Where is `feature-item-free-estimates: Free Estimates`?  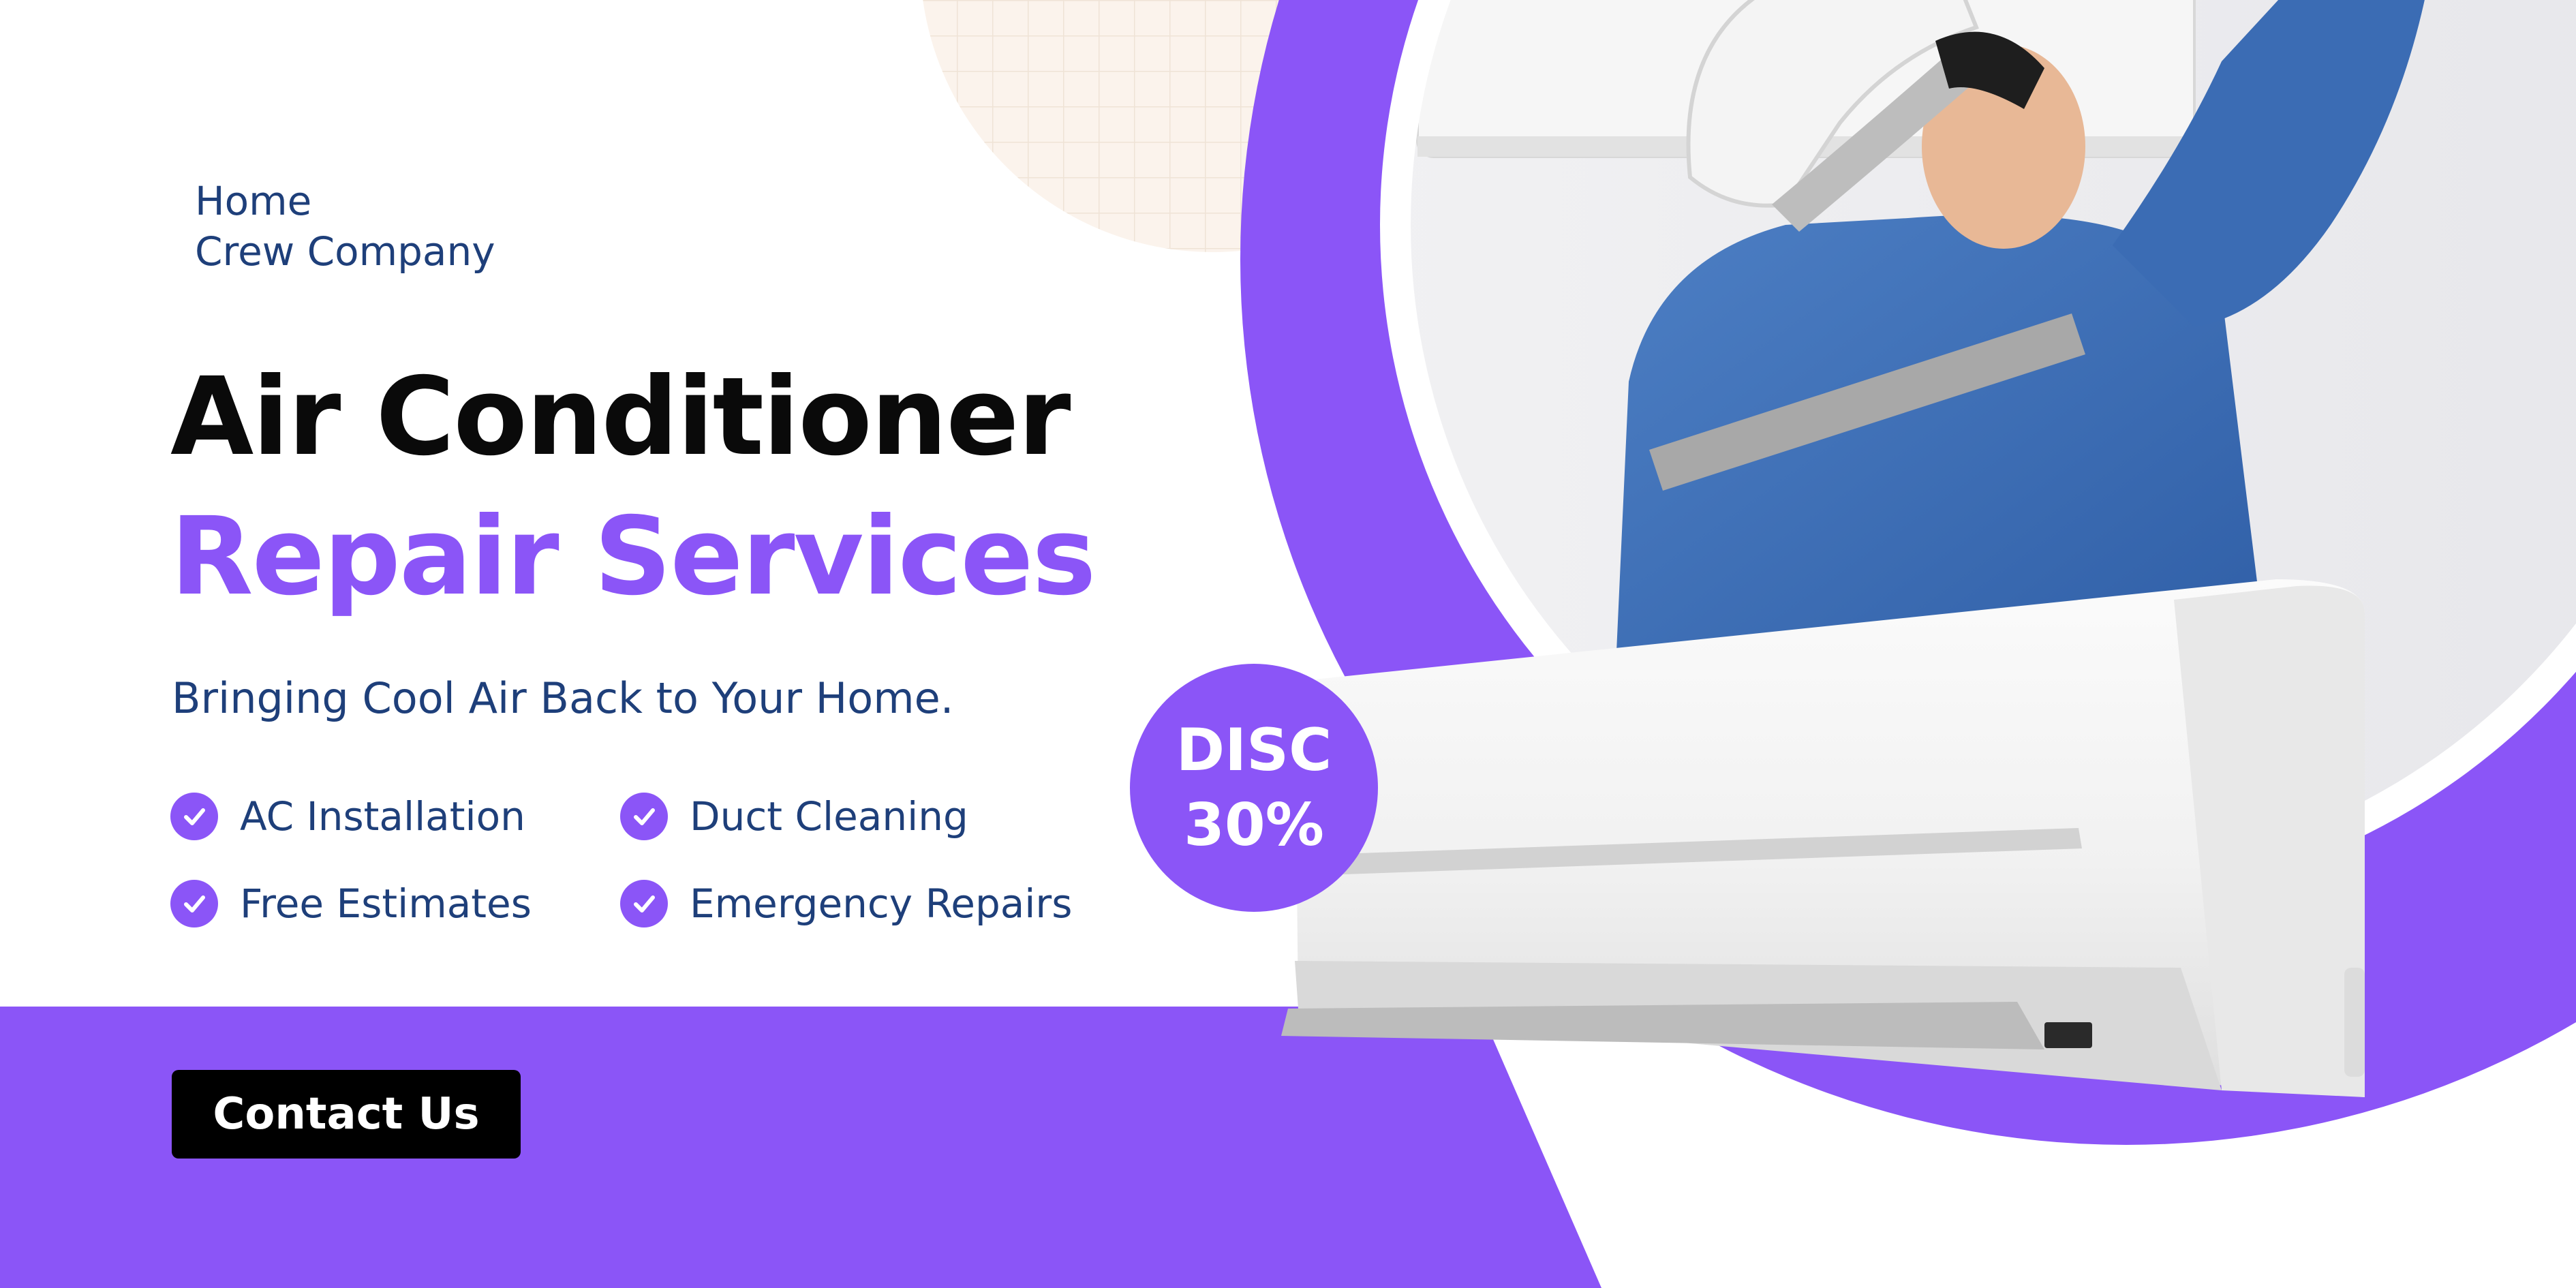 feature-item-free-estimates: Free Estimates is located at coordinates (351, 904).